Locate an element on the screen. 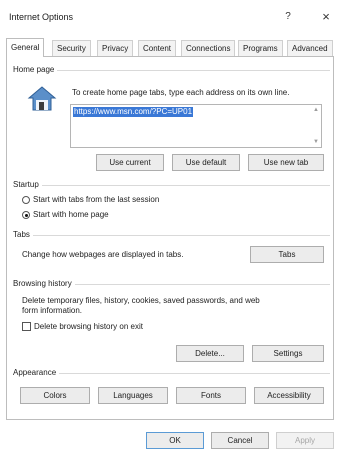 This screenshot has width=341, height=453. scroll-down-arrow-icon: ▼ is located at coordinates (316, 142).